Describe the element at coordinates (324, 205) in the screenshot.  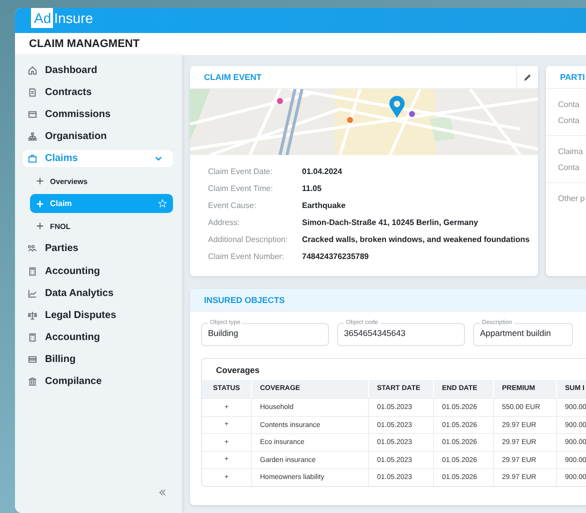
I see `detail-value: Earthquake` at that location.